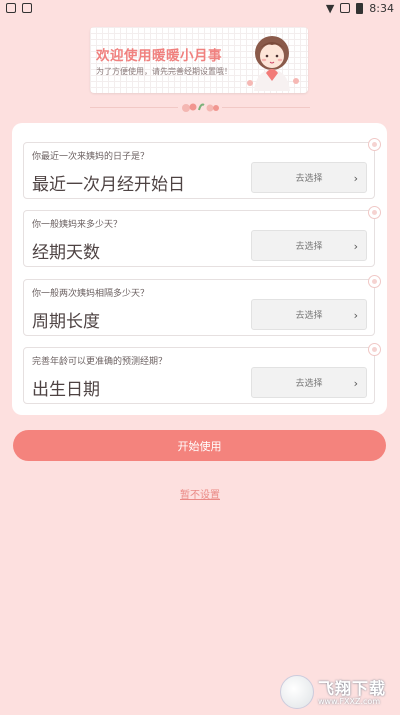 This screenshot has width=400, height=715. I want to click on wifi-icon: ▼, so click(330, 8).